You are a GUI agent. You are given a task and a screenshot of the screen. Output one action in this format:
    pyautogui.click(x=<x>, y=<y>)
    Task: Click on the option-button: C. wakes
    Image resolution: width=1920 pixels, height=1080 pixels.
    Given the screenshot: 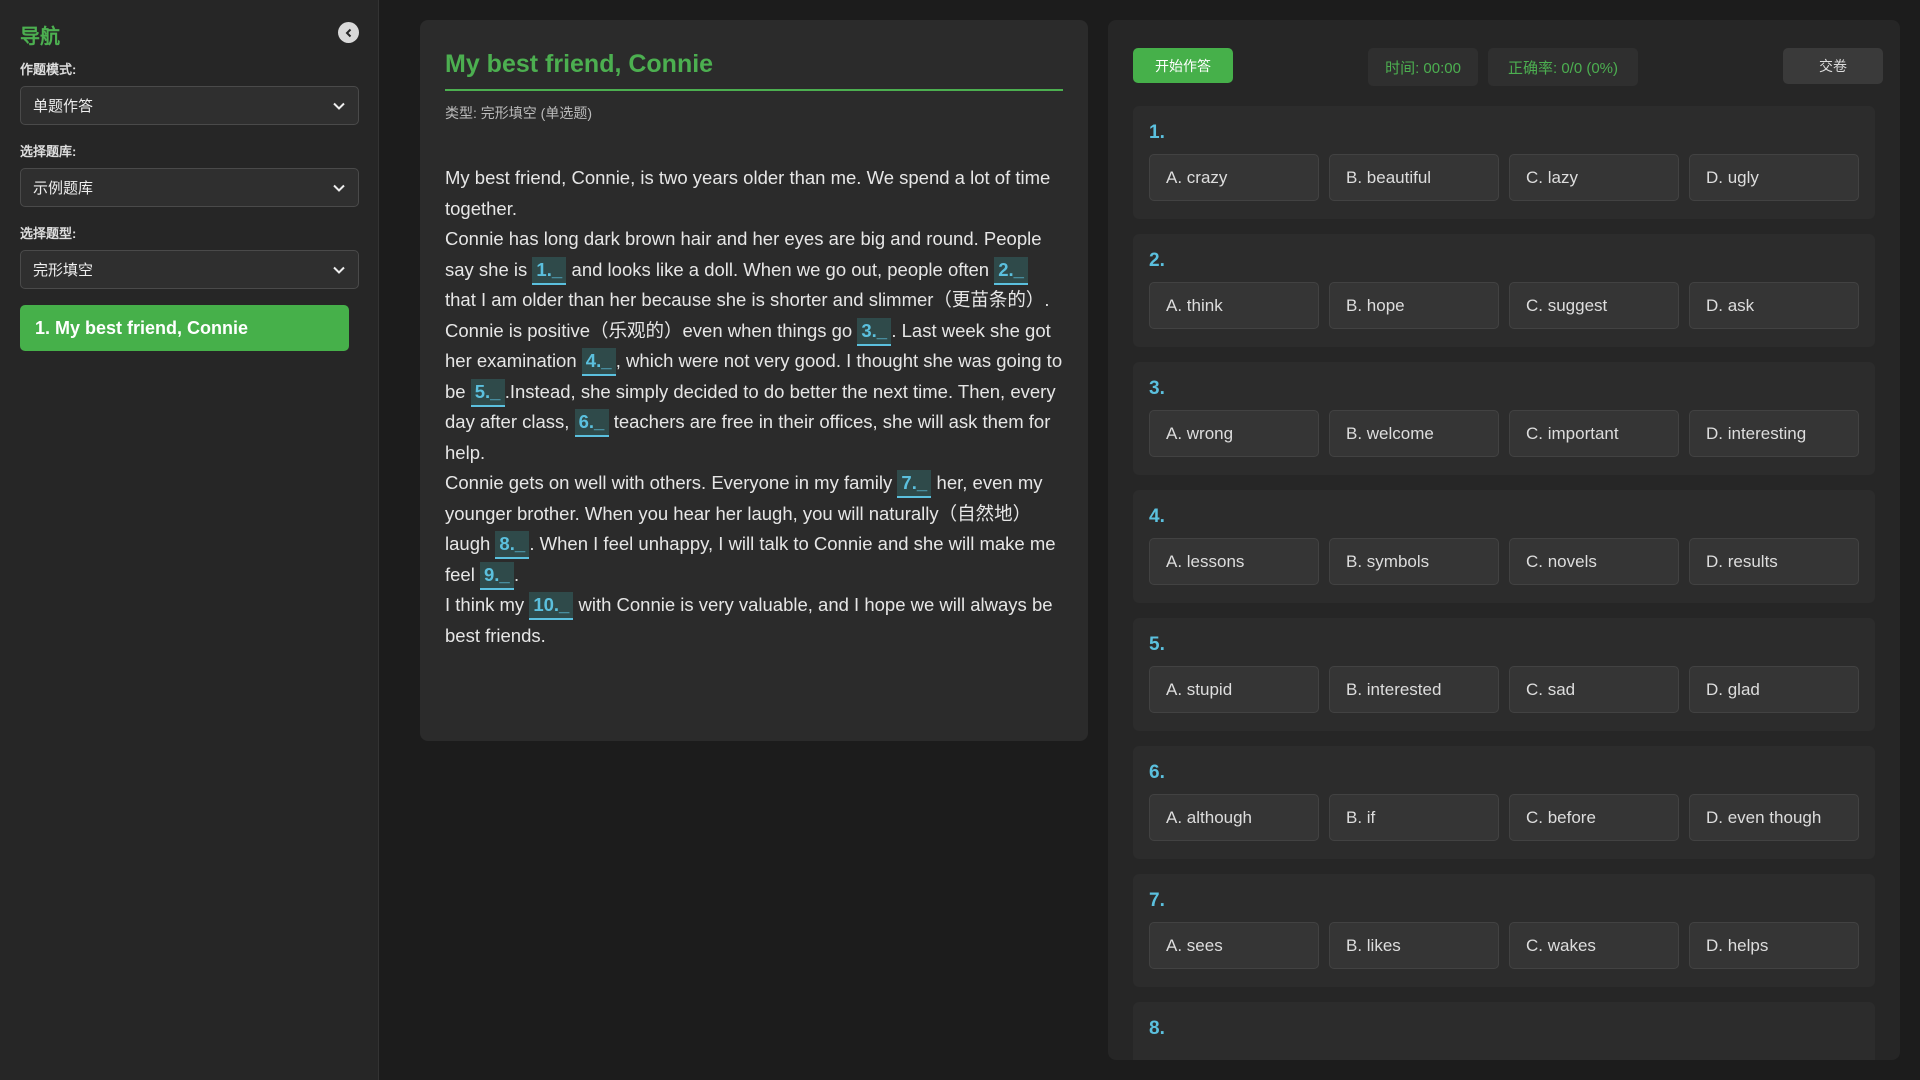 What is the action you would take?
    pyautogui.click(x=1594, y=945)
    